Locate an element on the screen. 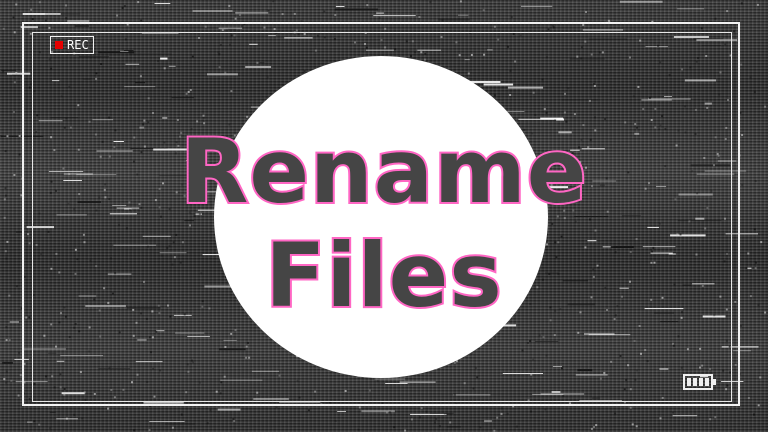 The height and width of the screenshot is (432, 768). battery-icon is located at coordinates (699, 382).